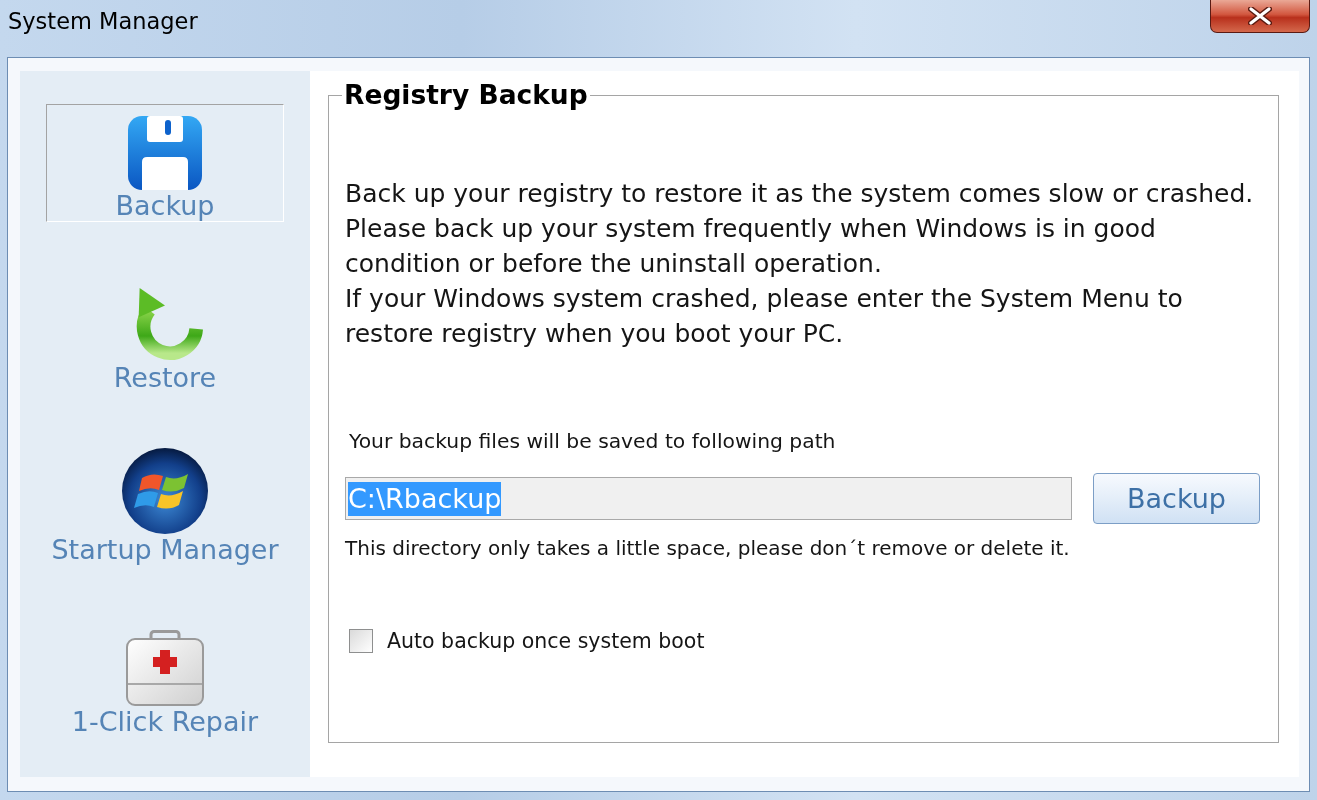  Describe the element at coordinates (361, 641) in the screenshot. I see `checkbox` at that location.